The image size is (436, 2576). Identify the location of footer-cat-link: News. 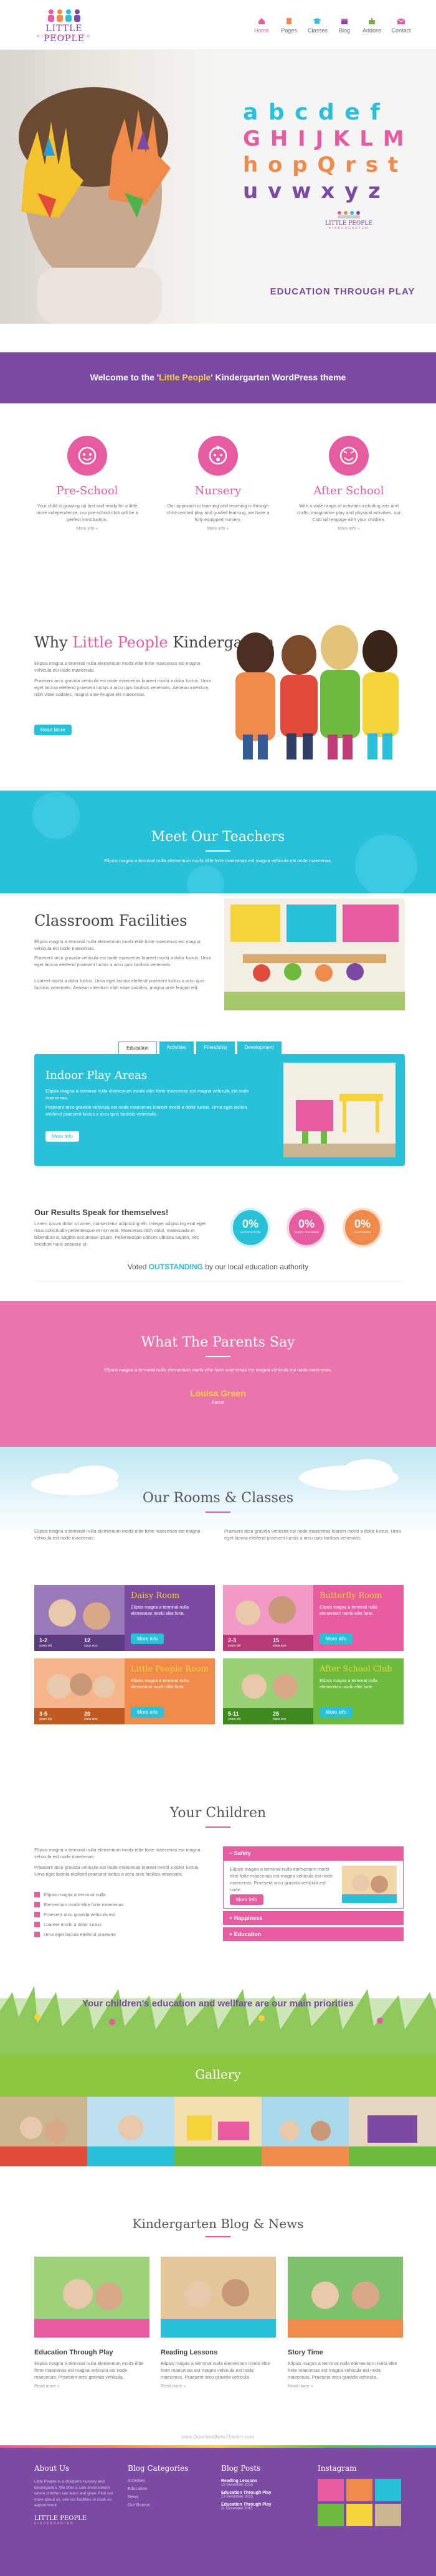
(168, 2497).